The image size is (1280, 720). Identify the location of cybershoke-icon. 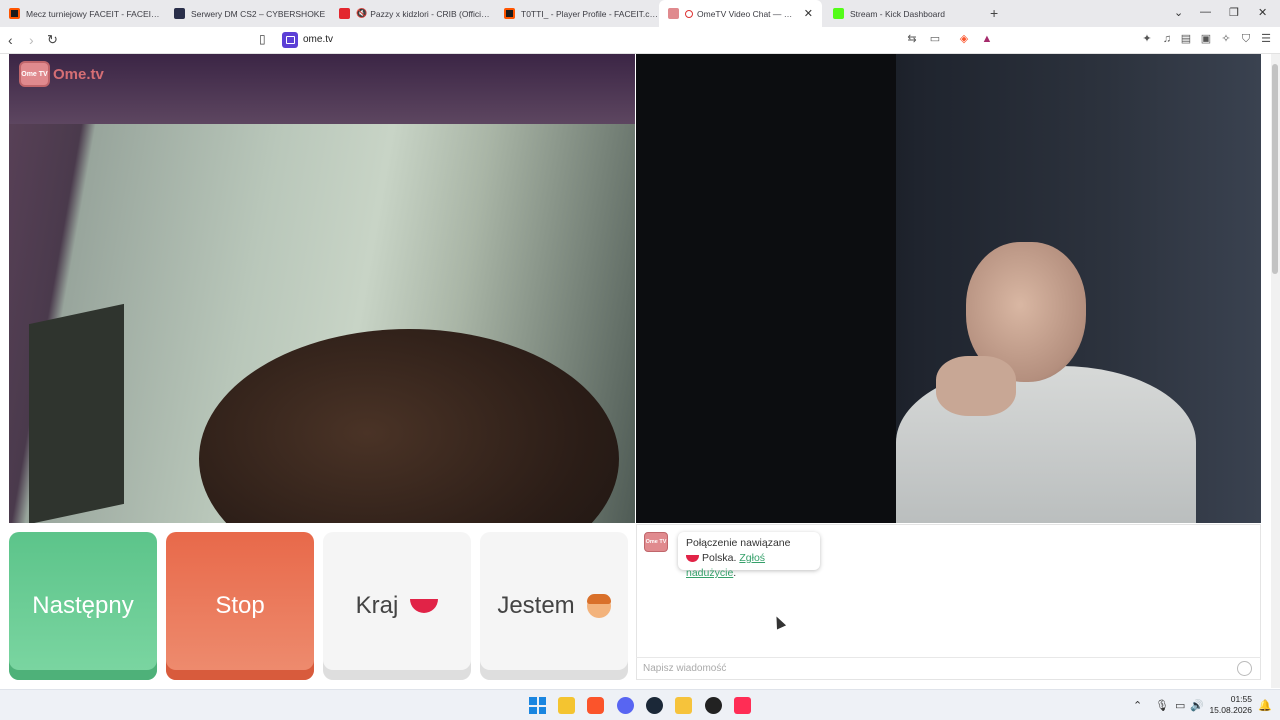
(179, 13).